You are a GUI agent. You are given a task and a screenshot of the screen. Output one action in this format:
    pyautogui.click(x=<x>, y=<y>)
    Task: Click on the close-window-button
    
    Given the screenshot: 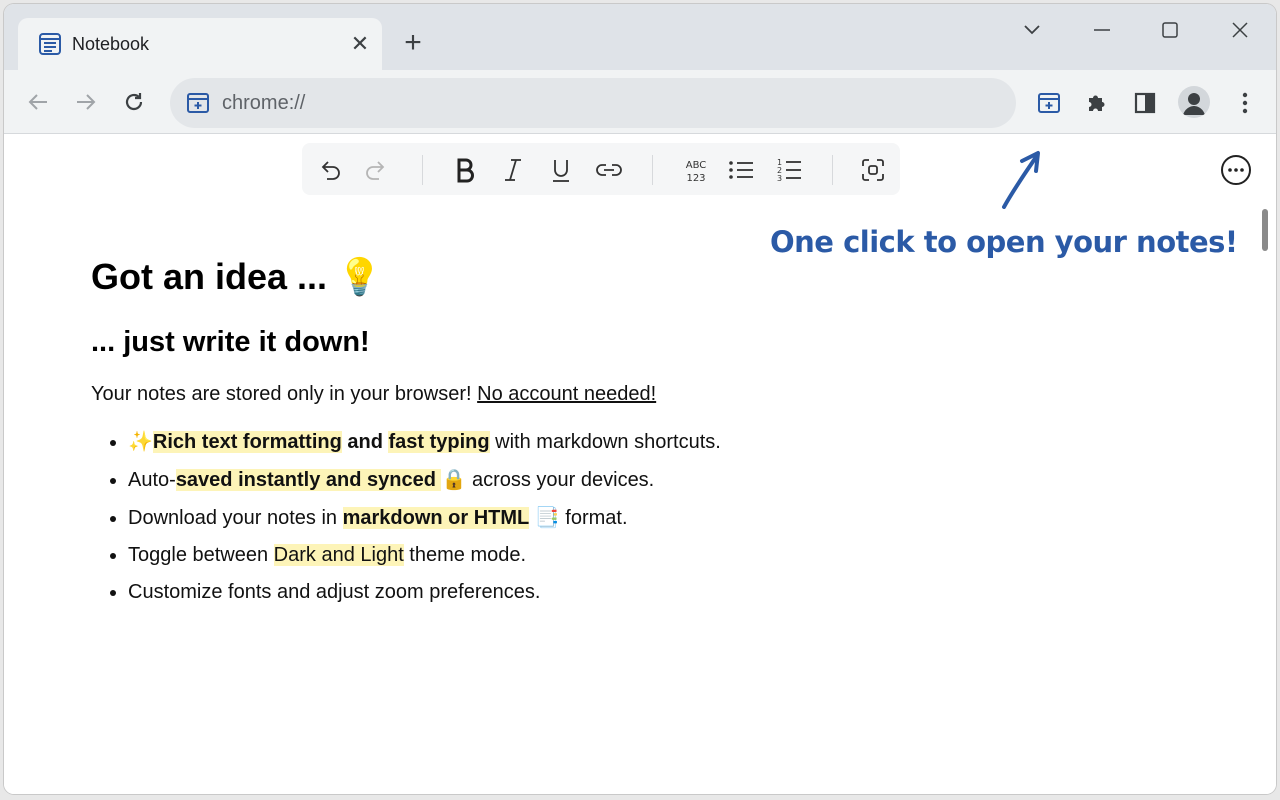 What is the action you would take?
    pyautogui.click(x=1240, y=30)
    